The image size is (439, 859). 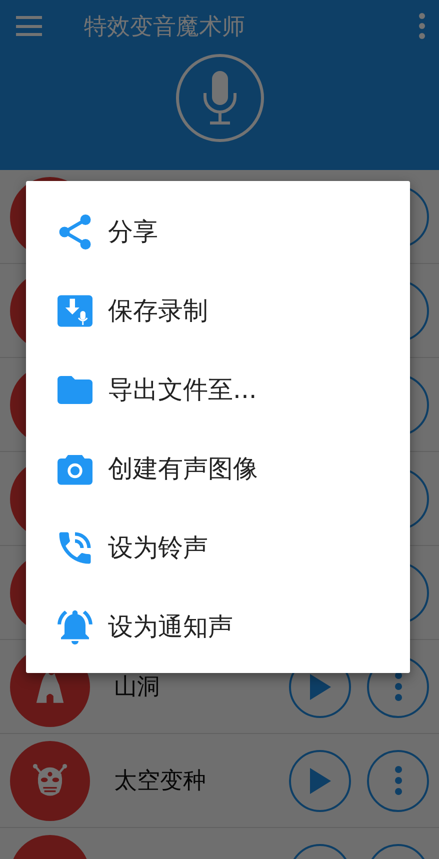 What do you see at coordinates (218, 310) in the screenshot?
I see `menu-item: 保存录制` at bounding box center [218, 310].